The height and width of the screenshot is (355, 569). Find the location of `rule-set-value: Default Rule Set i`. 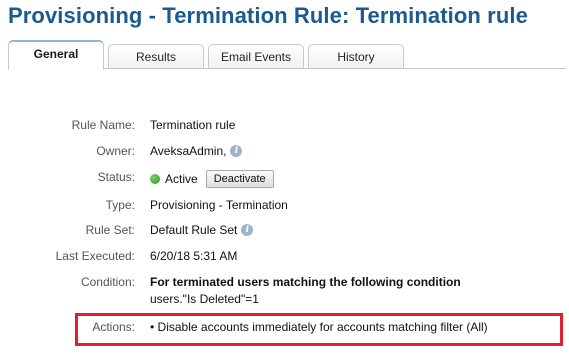

rule-set-value: Default Rule Set i is located at coordinates (202, 230).